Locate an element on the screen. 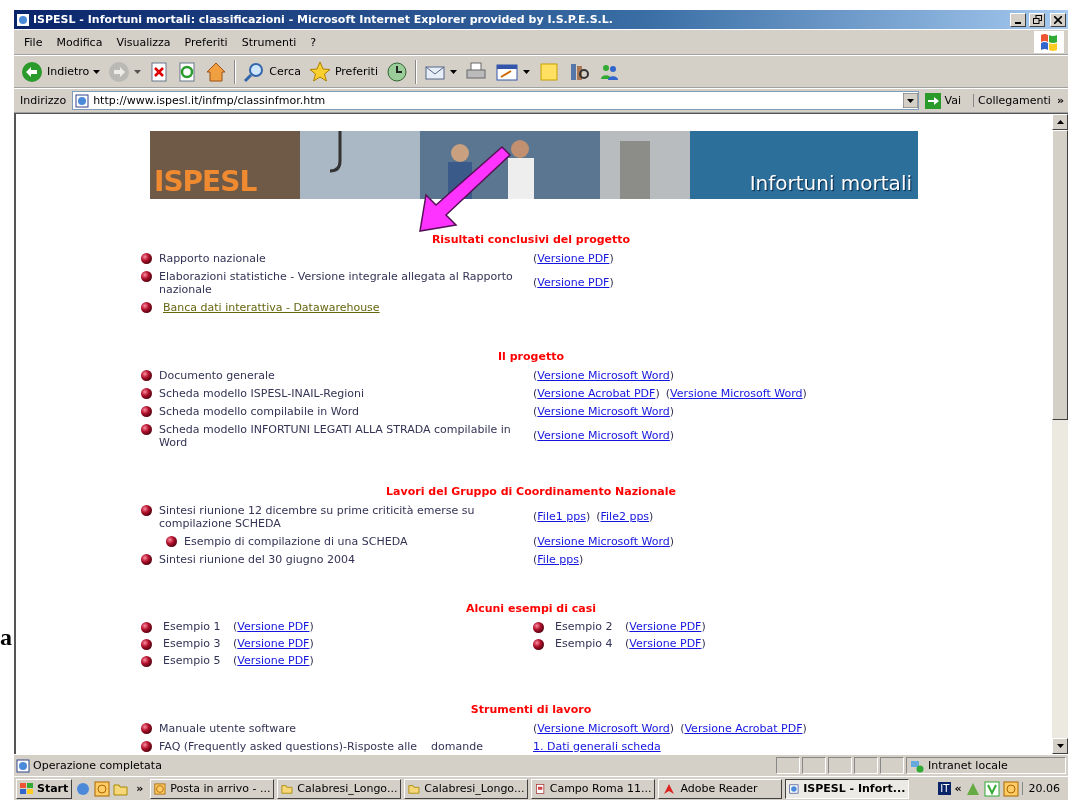 Image resolution: width=1068 pixels, height=800 pixels. database-link: Banca dati interattiva - Datawarehouse is located at coordinates (271, 307).